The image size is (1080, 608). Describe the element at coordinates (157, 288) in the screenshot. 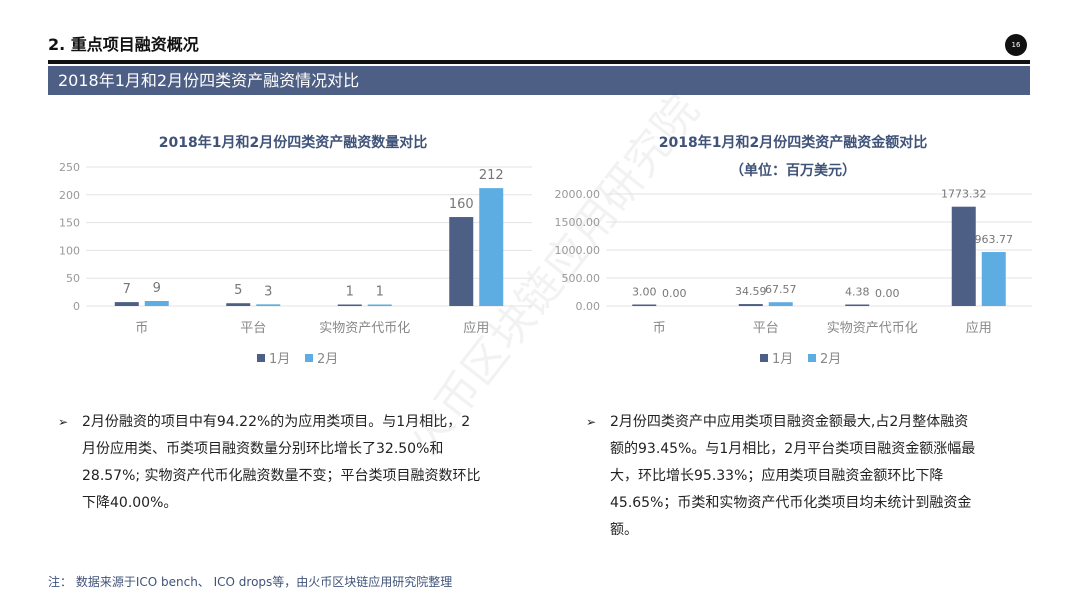

I see `data-label: 9` at that location.